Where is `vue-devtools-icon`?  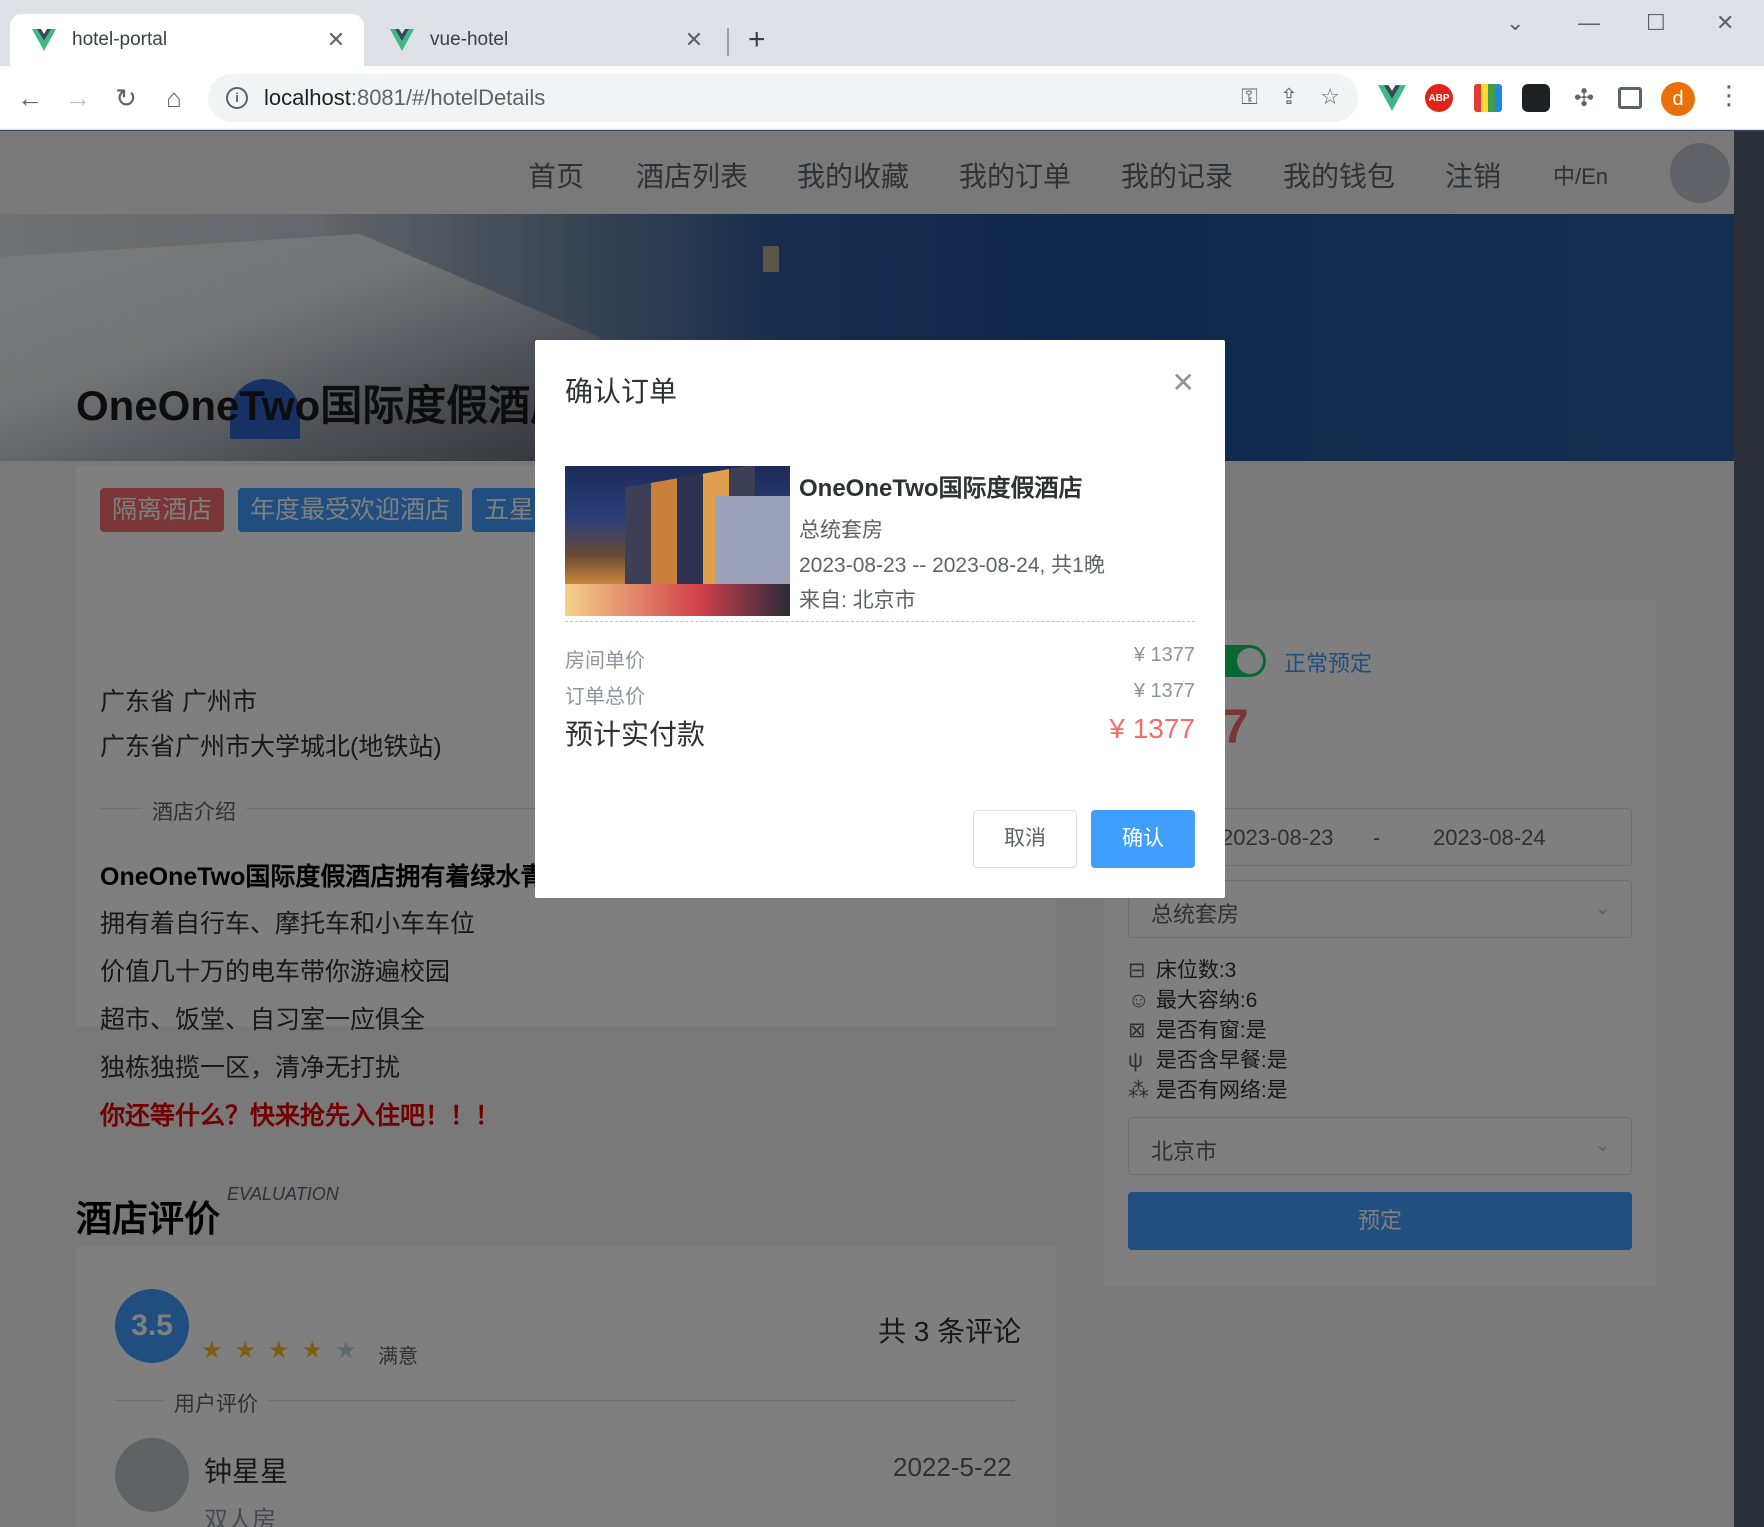
vue-devtools-icon is located at coordinates (1392, 98).